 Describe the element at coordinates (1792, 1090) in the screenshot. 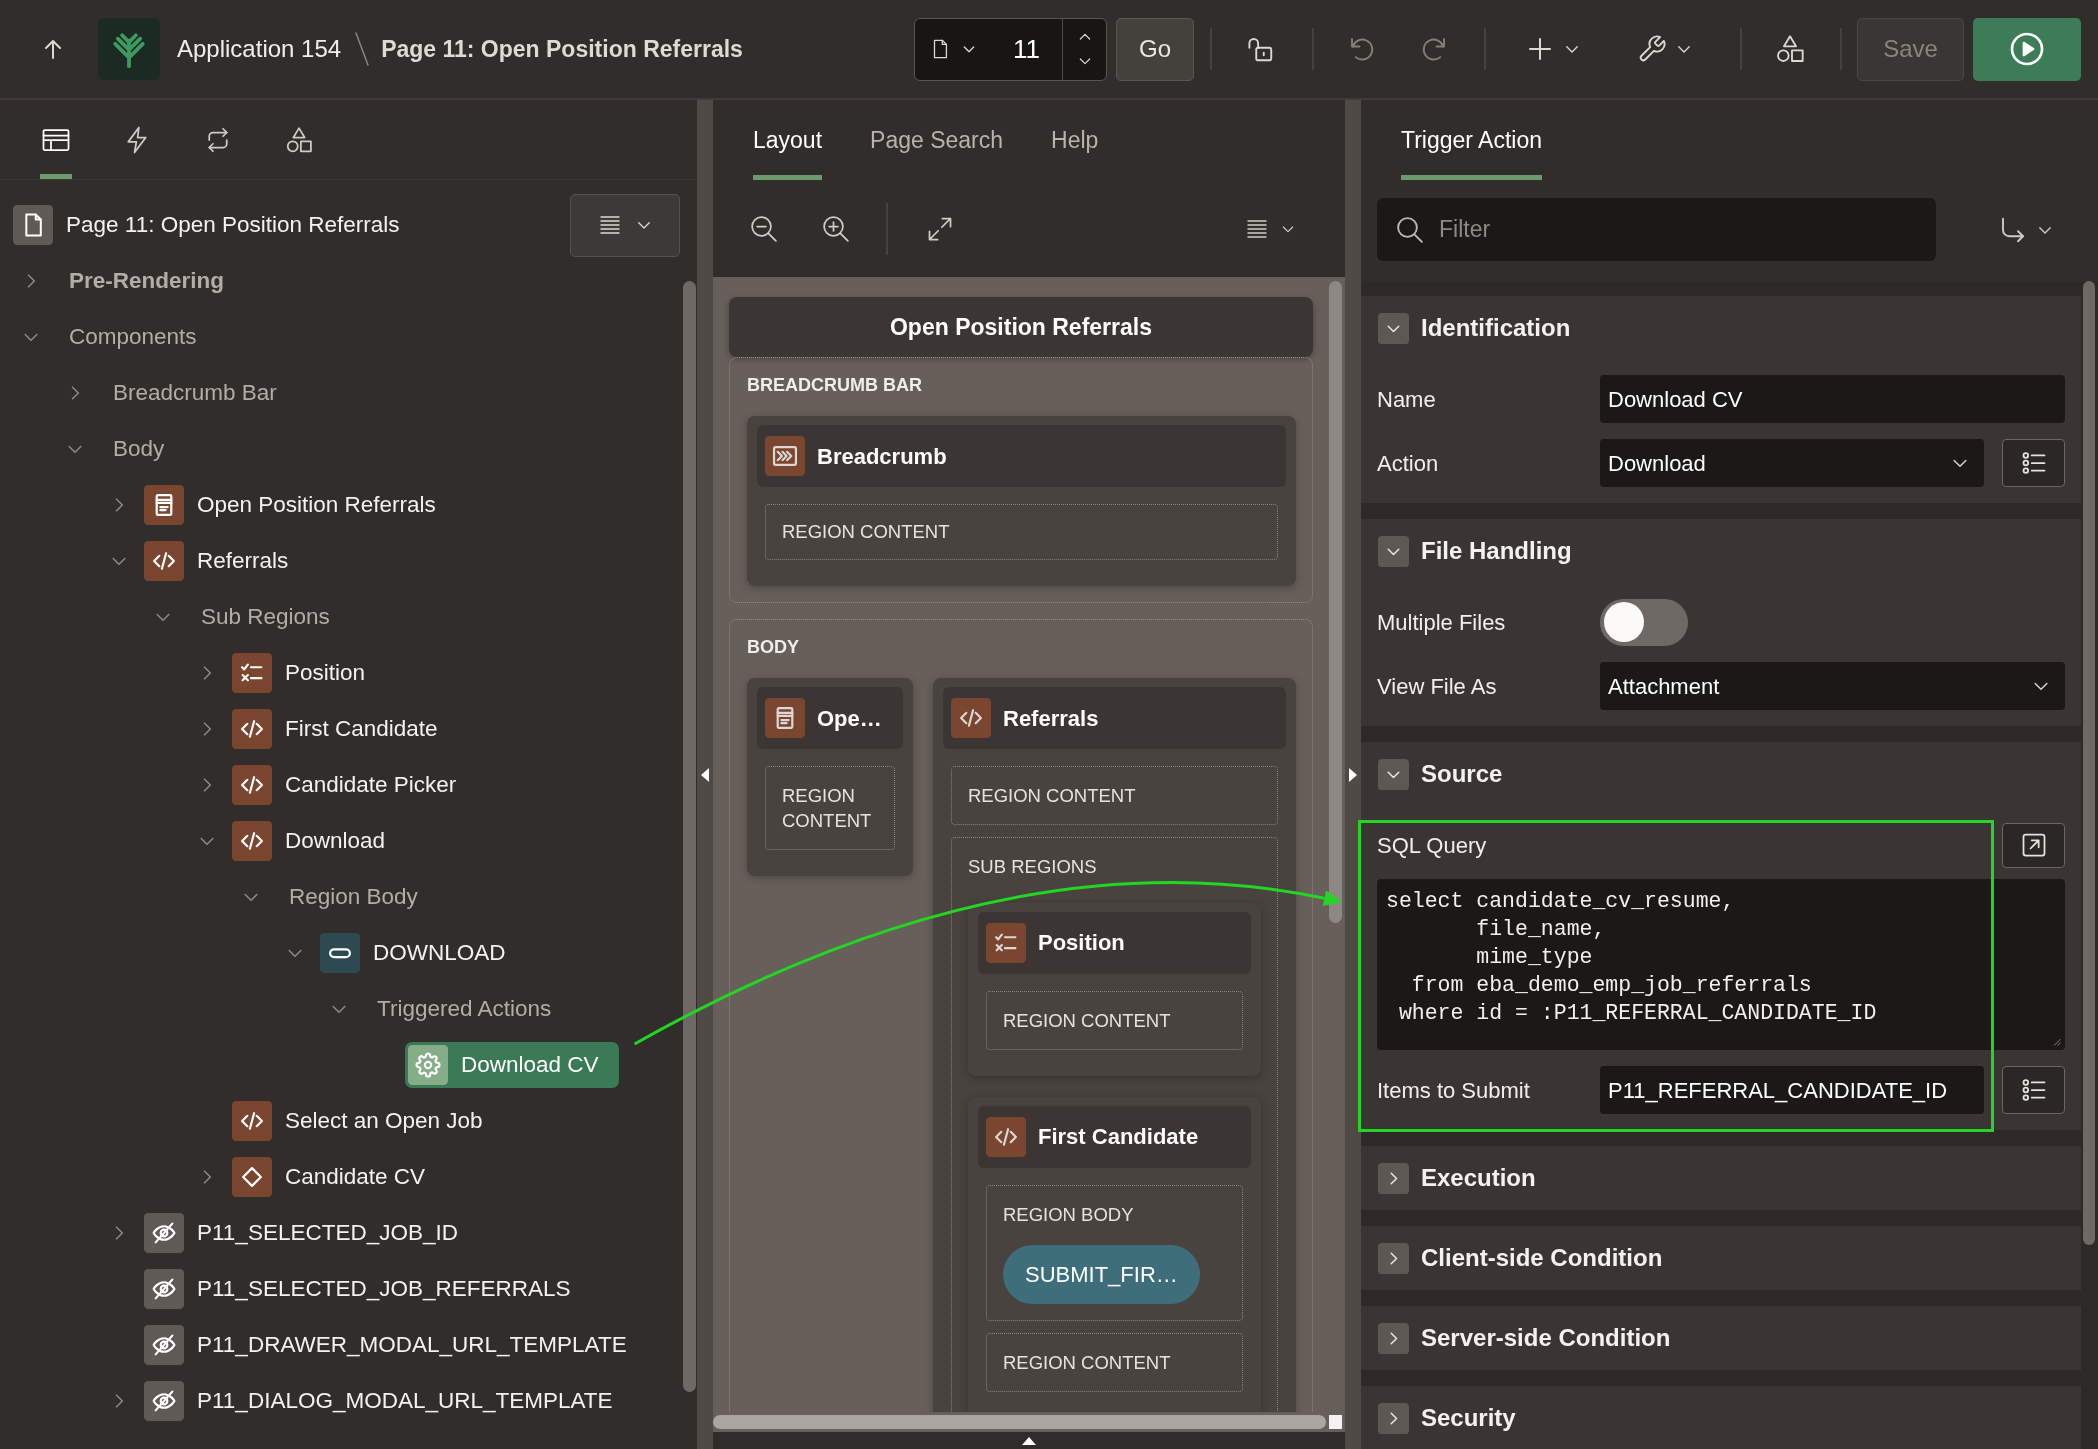

I see `text-field: P11_REFERRAL_CANDIDATE_ID` at that location.